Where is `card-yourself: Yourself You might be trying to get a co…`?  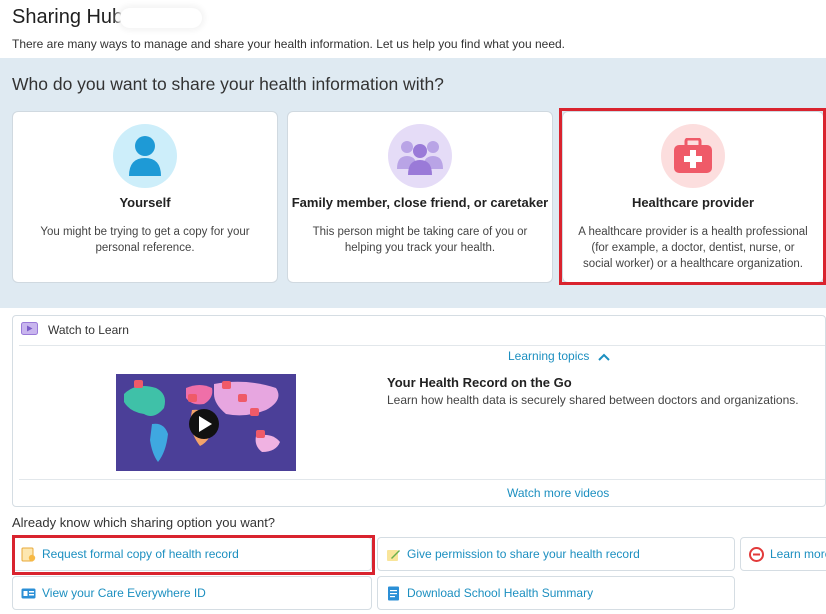
card-yourself: Yourself You might be trying to get a co… is located at coordinates (145, 197).